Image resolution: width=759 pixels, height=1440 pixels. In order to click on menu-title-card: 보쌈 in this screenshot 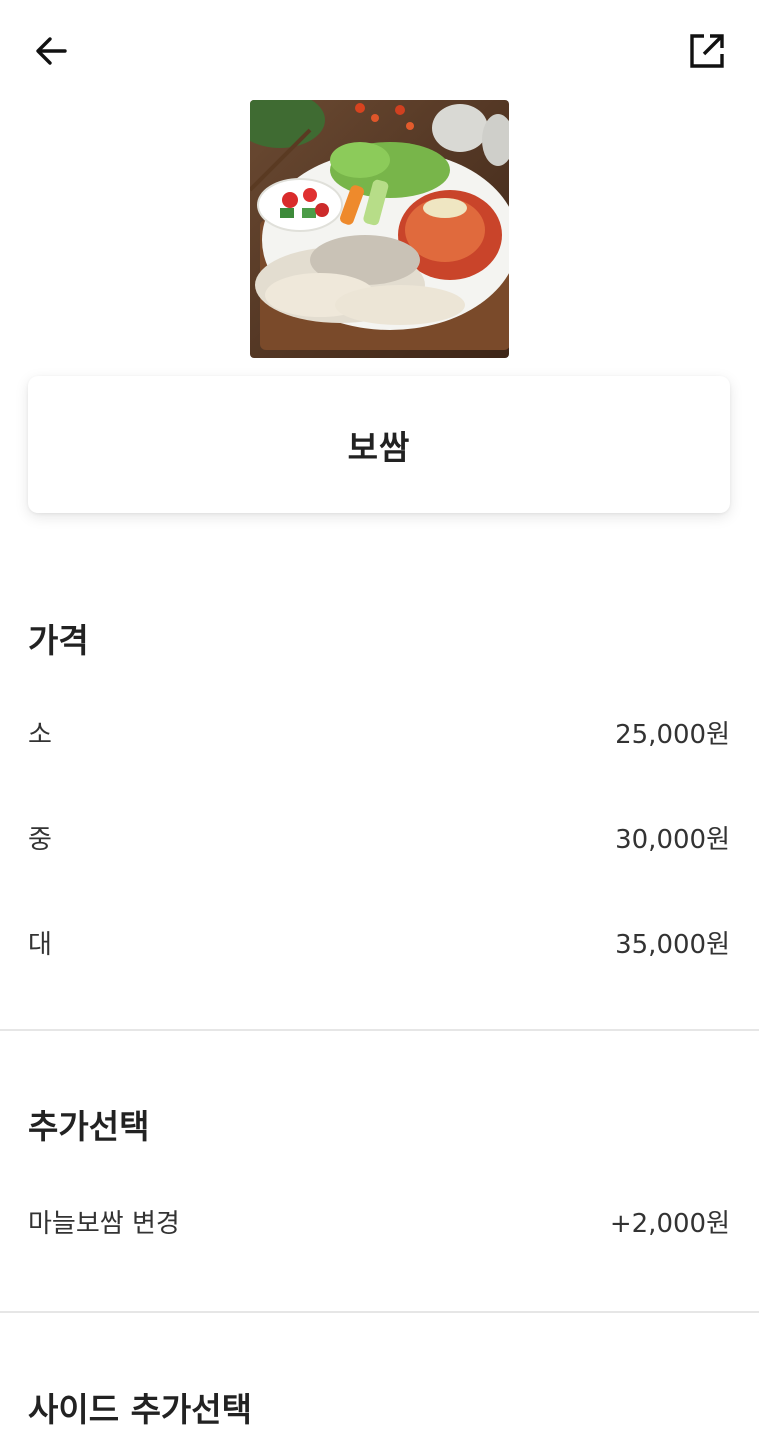, I will do `click(379, 444)`.